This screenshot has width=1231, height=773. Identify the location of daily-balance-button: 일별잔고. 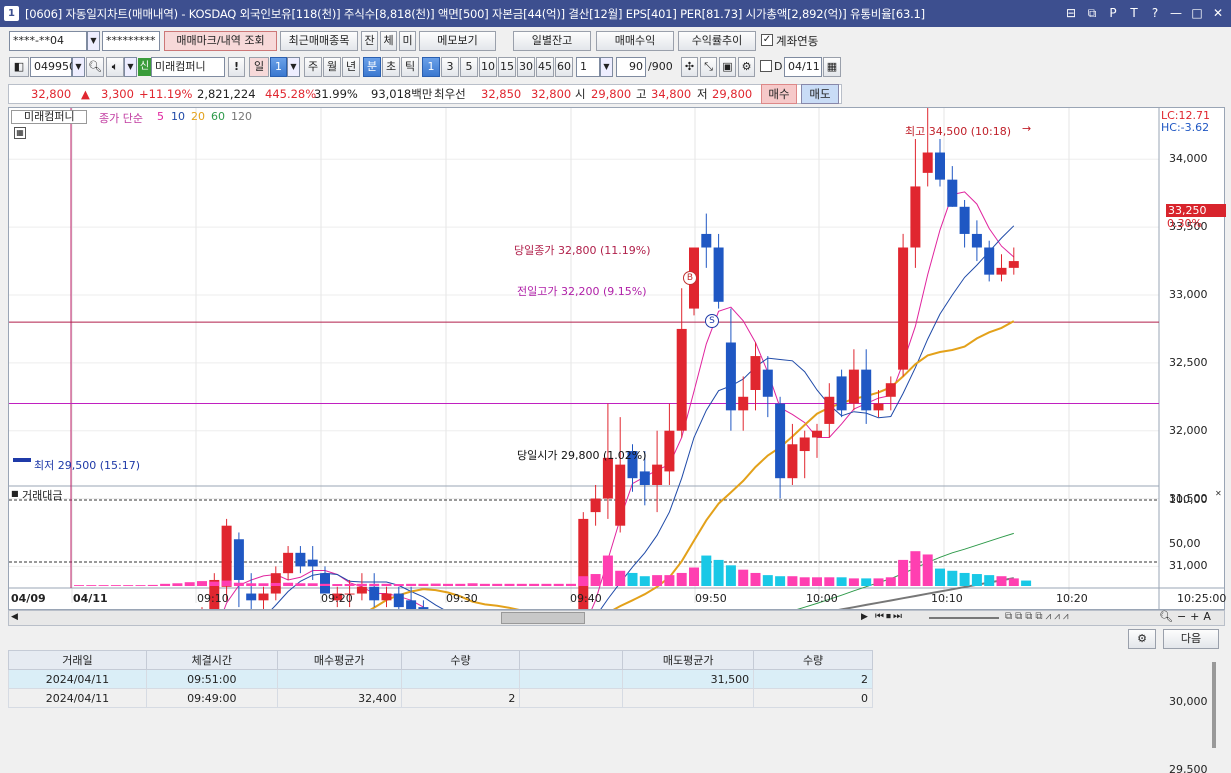
(552, 41).